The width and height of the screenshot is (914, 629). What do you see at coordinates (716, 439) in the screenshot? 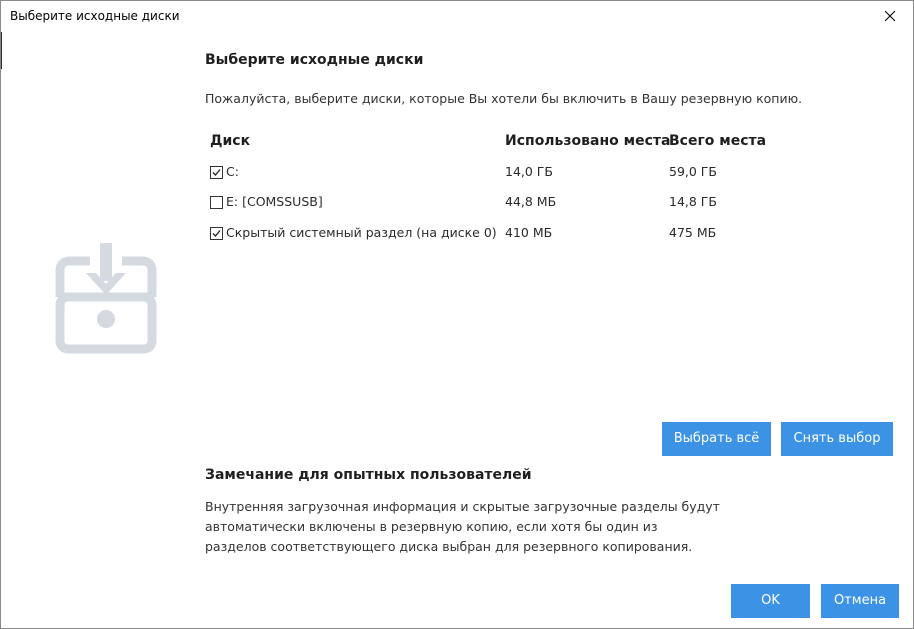
I see `select-all-button: Выбрать всё` at bounding box center [716, 439].